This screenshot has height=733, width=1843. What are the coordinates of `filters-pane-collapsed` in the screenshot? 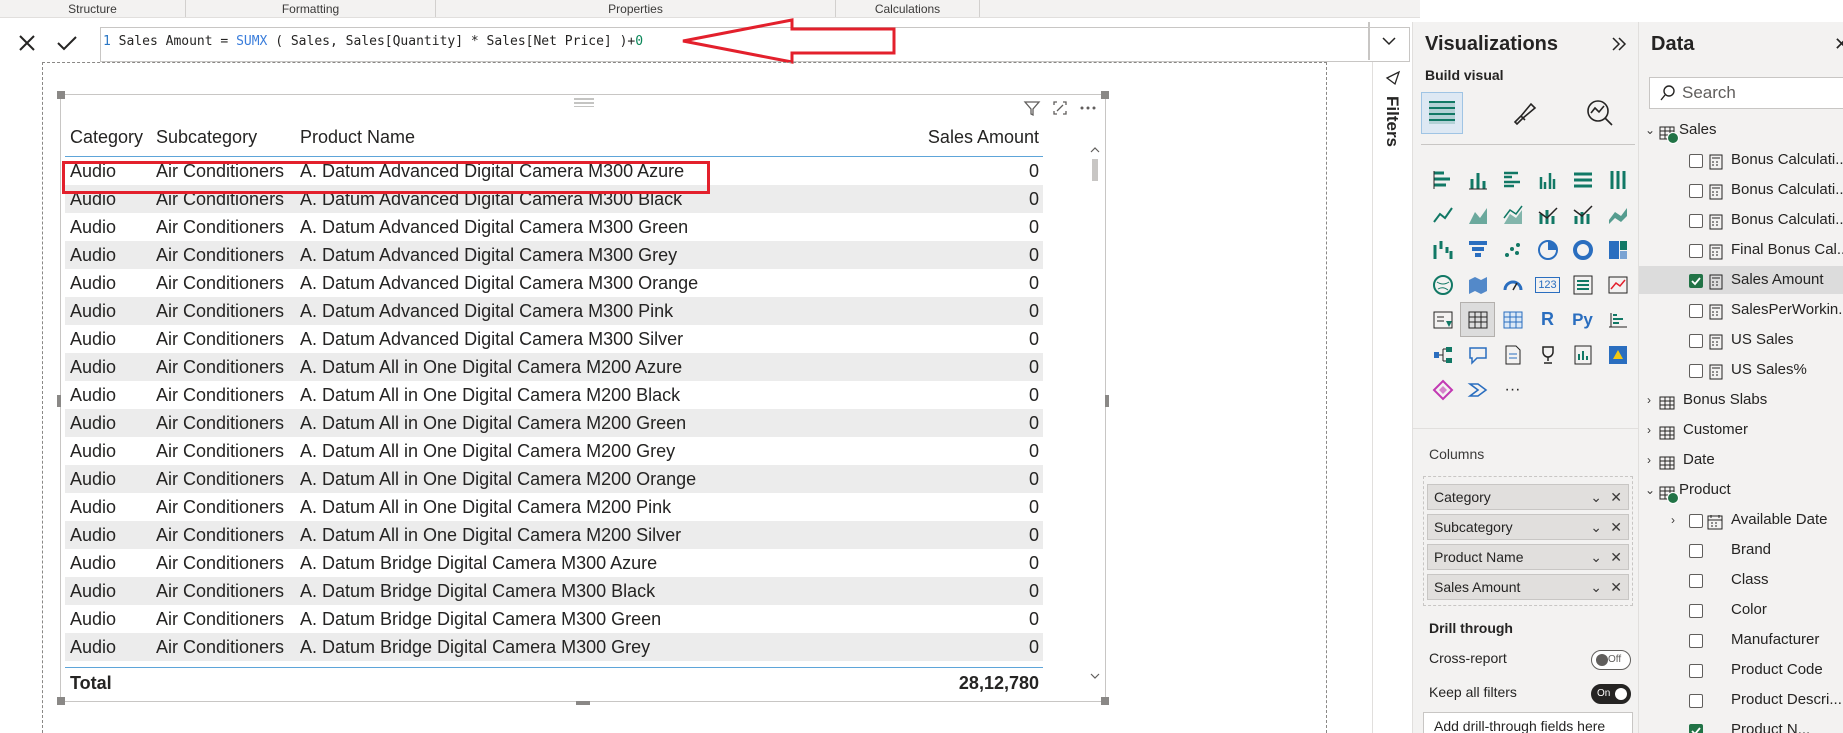 It's located at (1392, 397).